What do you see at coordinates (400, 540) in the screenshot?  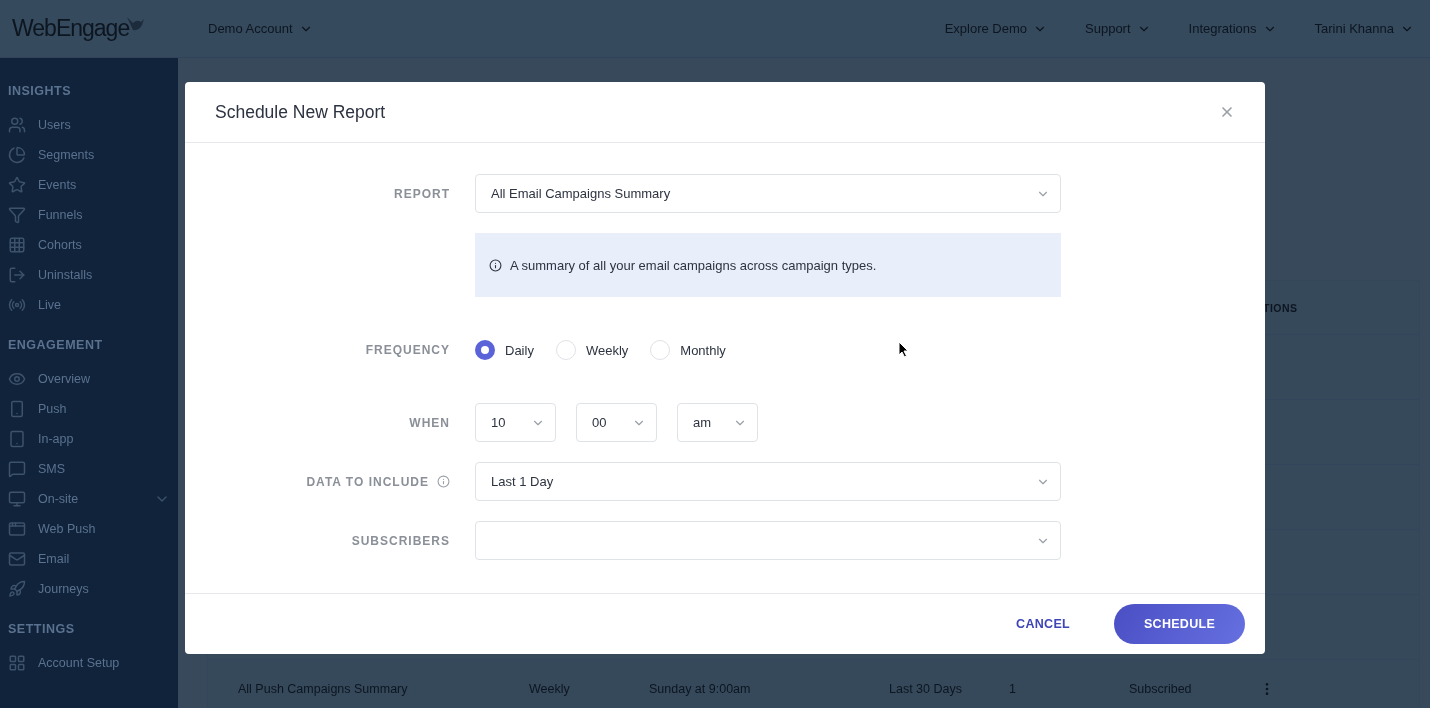 I see `field-label: SUBSCRIBERS` at bounding box center [400, 540].